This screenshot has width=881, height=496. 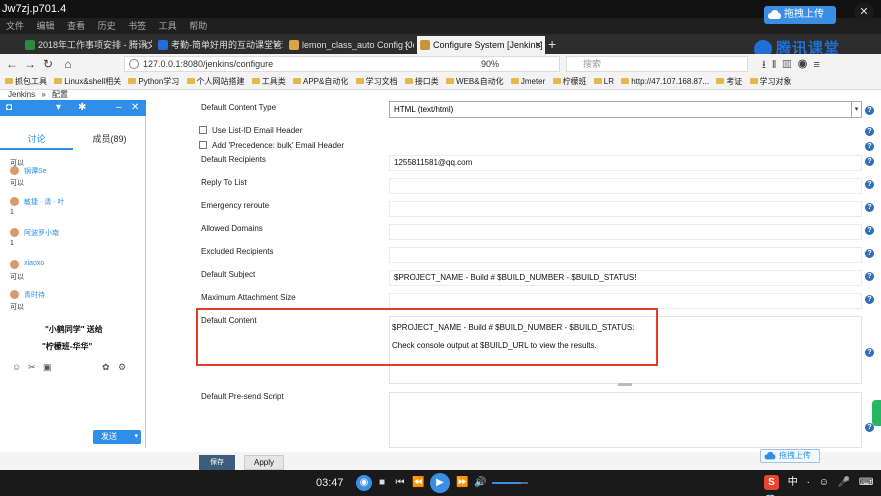 I want to click on emergency-reroute-input, so click(x=625, y=209).